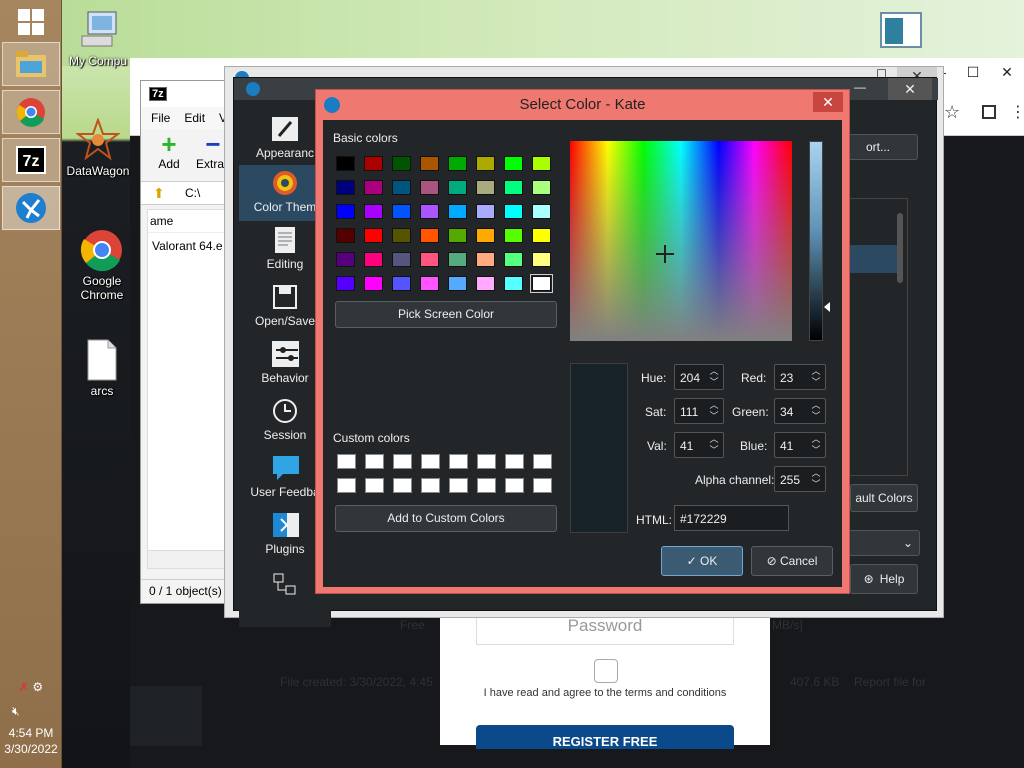 Image resolution: width=1024 pixels, height=768 pixels. Describe the element at coordinates (102, 265) in the screenshot. I see `desktop-icon-google-chrome: Google Chrome` at that location.